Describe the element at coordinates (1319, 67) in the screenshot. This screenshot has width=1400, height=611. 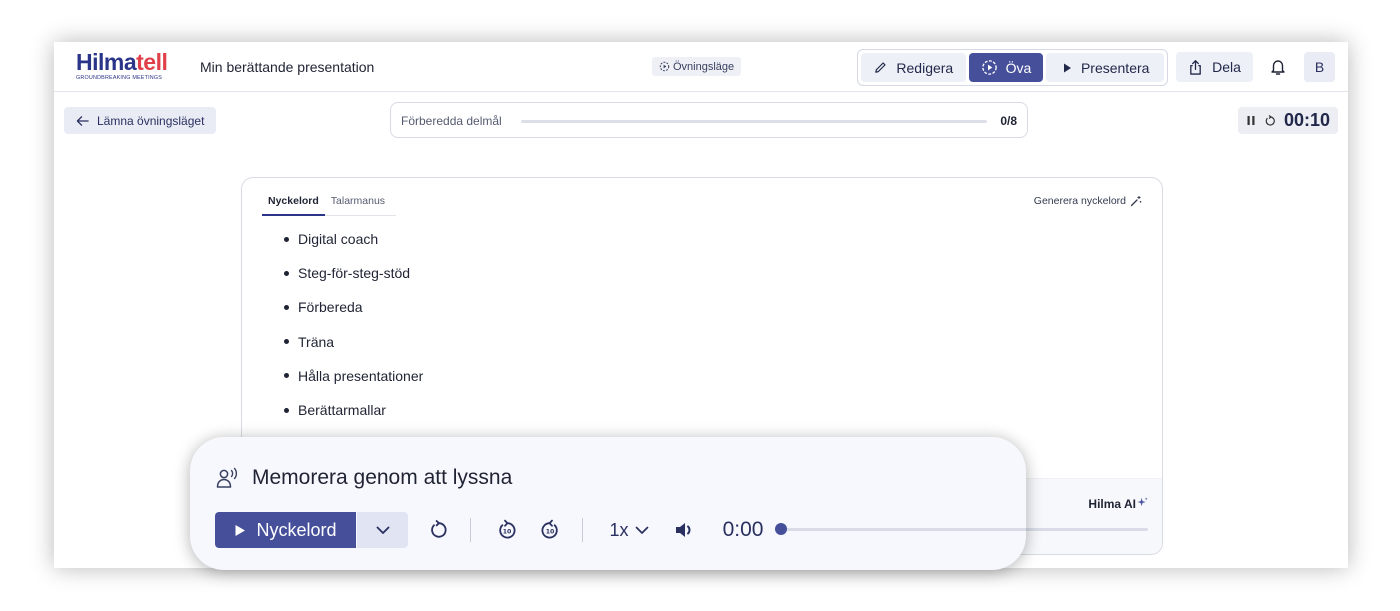
I see `user-avatar: B` at that location.